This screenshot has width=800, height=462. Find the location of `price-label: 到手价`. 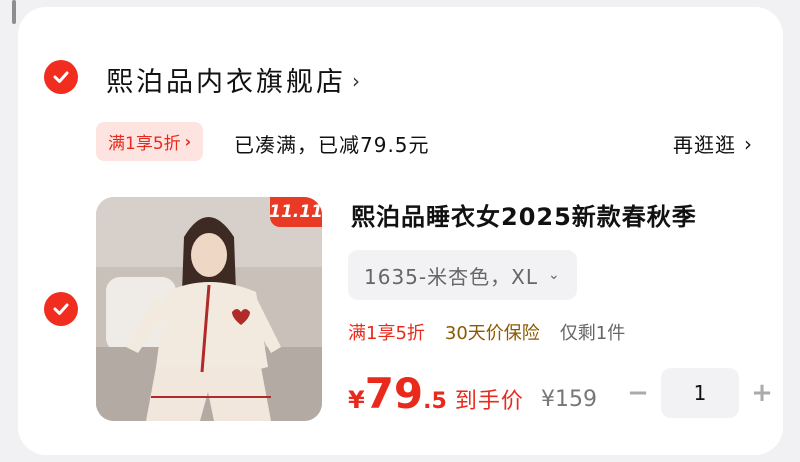

price-label: 到手价 is located at coordinates (489, 401).